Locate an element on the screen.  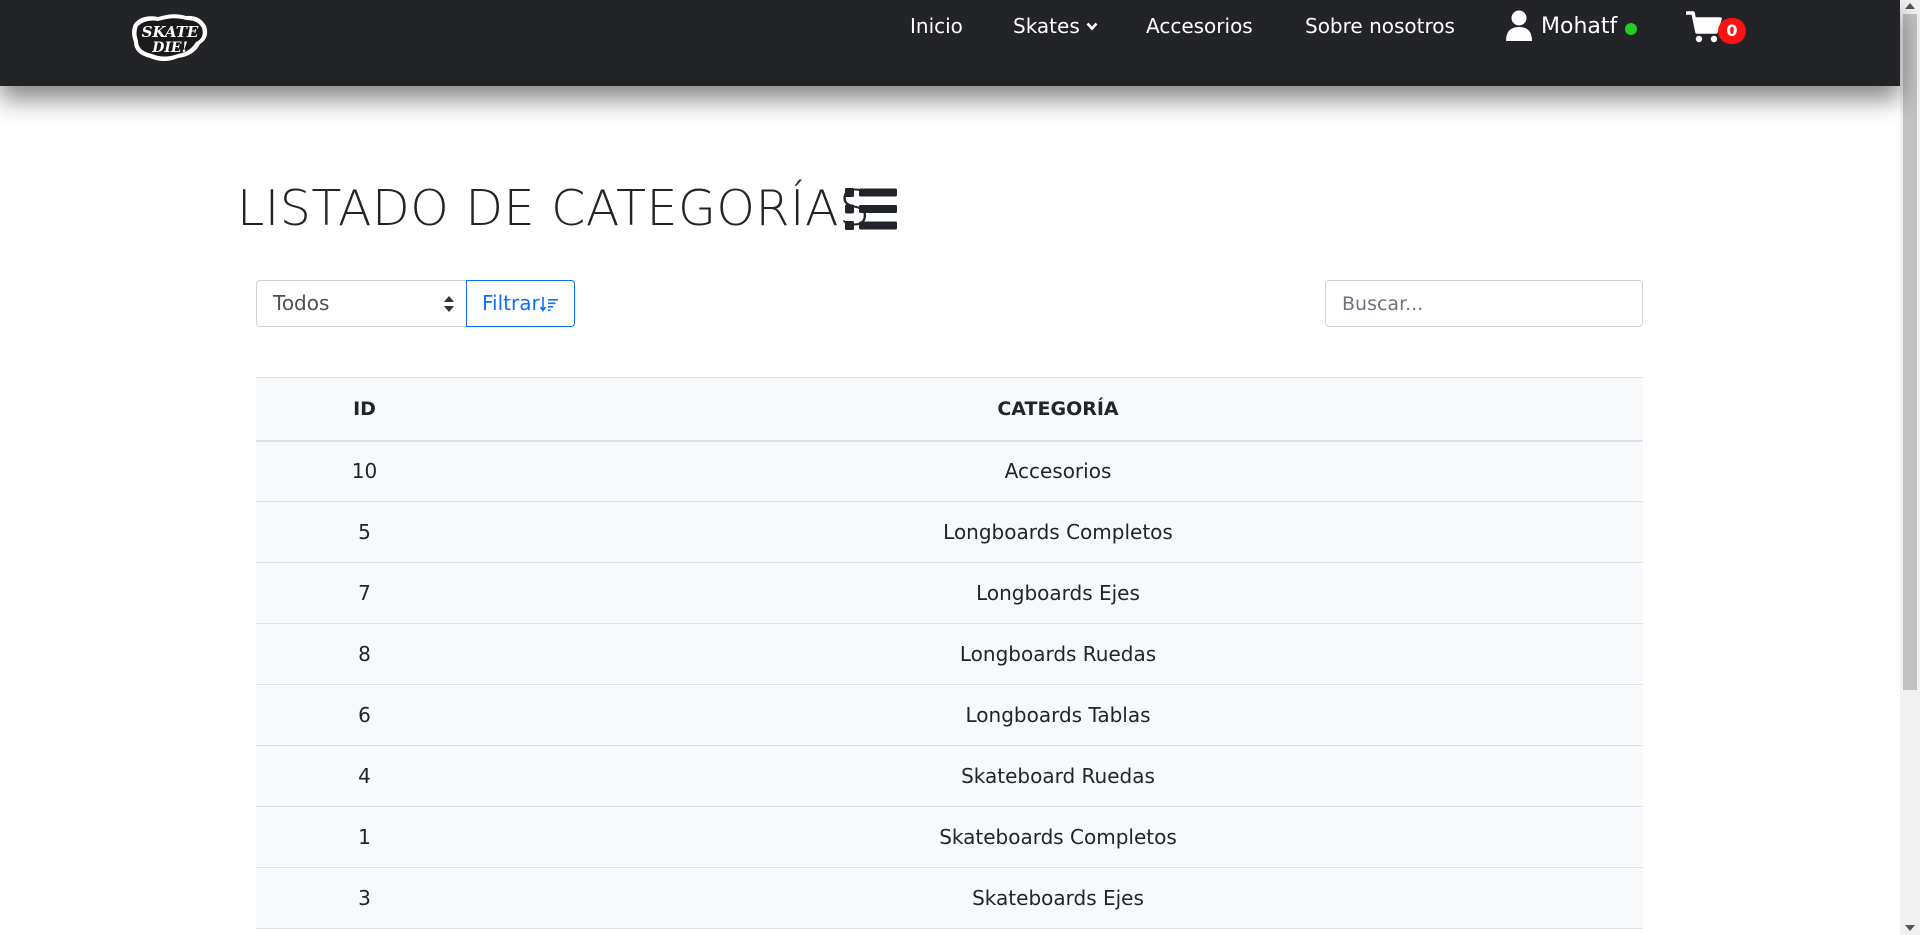
svg-text: DIE! is located at coordinates (169, 48).